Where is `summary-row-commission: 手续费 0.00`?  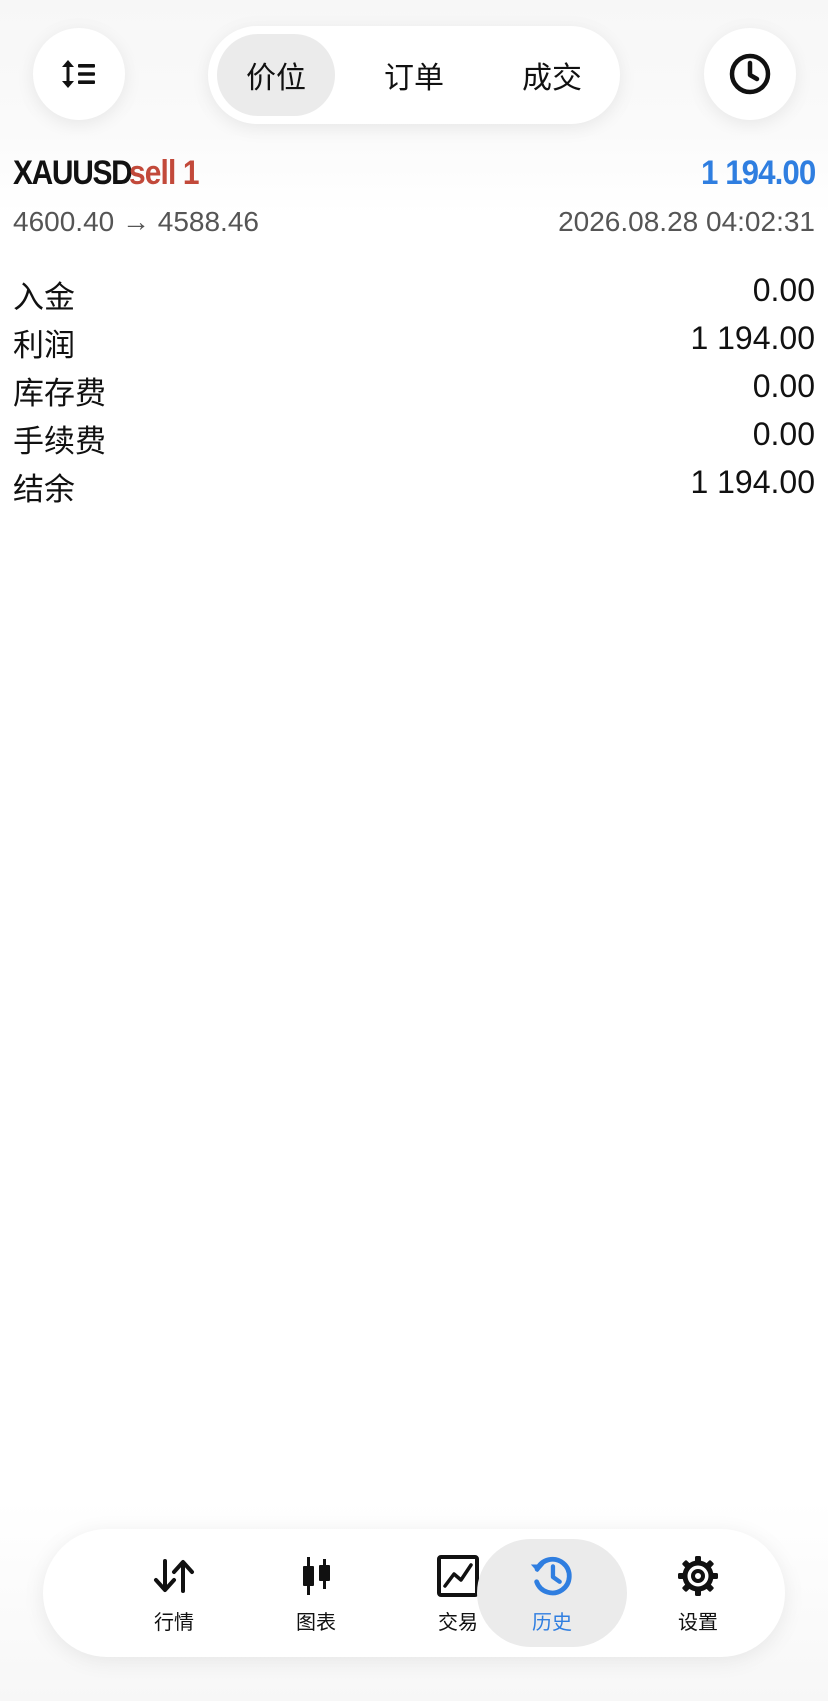
summary-row-commission: 手续费 0.00 is located at coordinates (414, 436).